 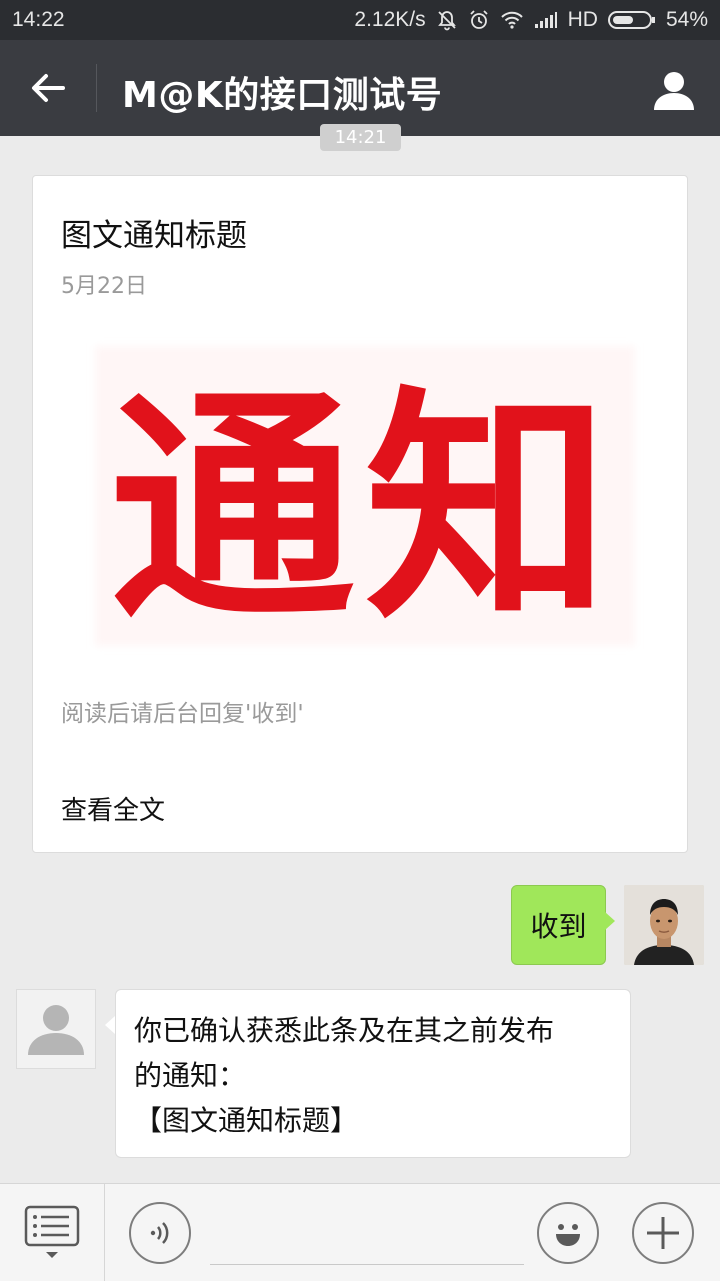 I want to click on voice-button, so click(x=160, y=1233).